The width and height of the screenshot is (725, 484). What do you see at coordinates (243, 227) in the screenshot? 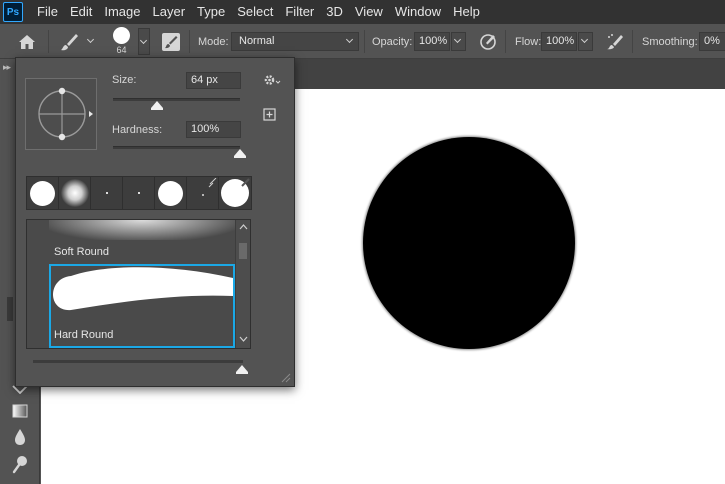
I see `scroll-up-icon` at bounding box center [243, 227].